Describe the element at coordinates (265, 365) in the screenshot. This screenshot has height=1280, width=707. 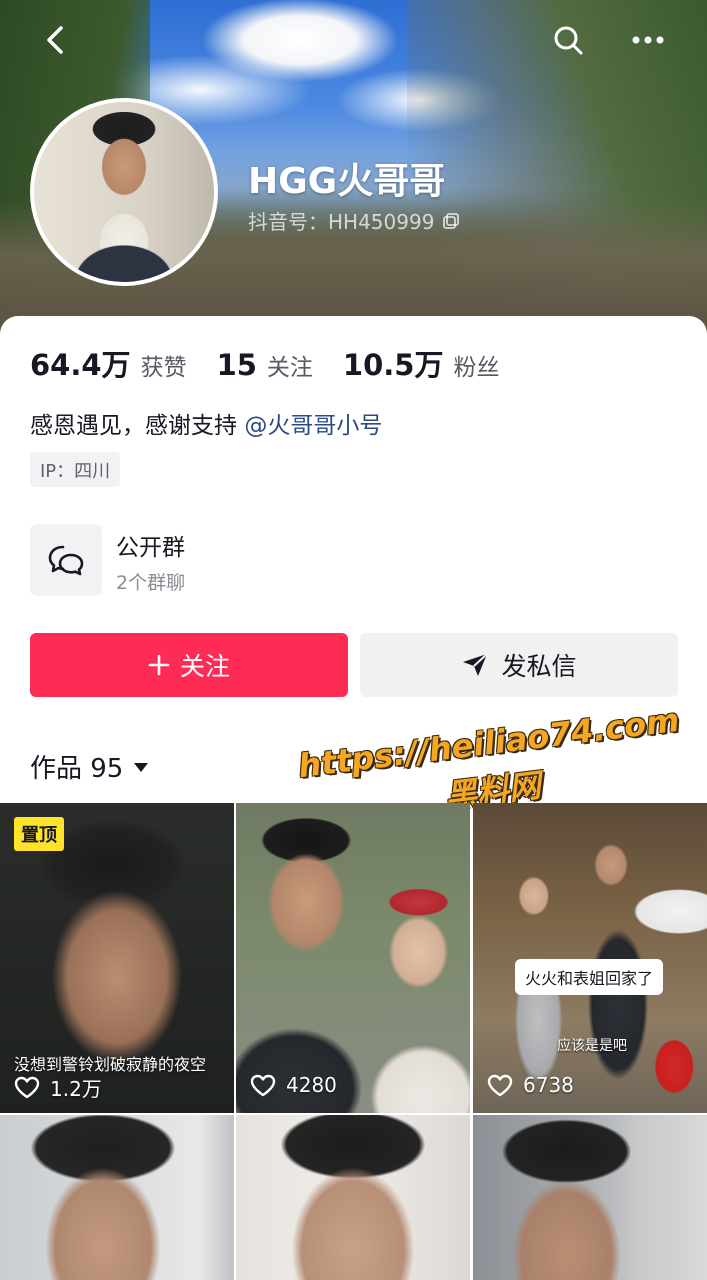
I see `stat-following: 15 关注` at that location.